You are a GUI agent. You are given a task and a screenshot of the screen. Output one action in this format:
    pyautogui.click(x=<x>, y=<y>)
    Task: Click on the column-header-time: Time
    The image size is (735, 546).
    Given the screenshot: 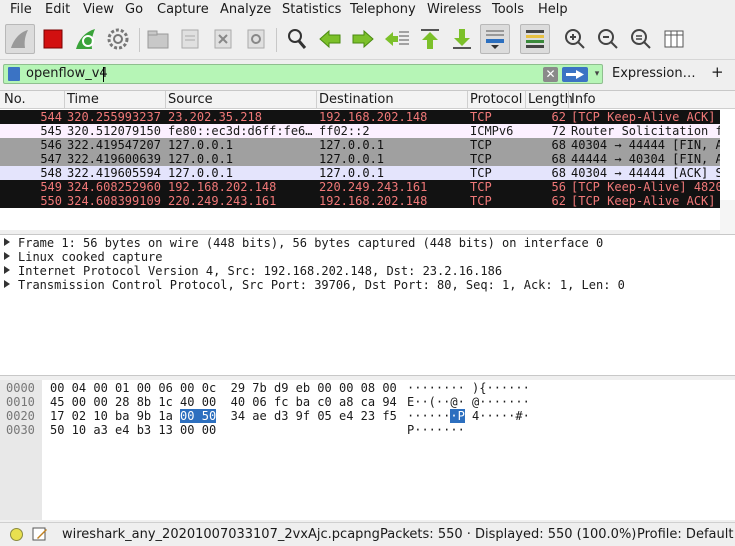 What is the action you would take?
    pyautogui.click(x=83, y=99)
    